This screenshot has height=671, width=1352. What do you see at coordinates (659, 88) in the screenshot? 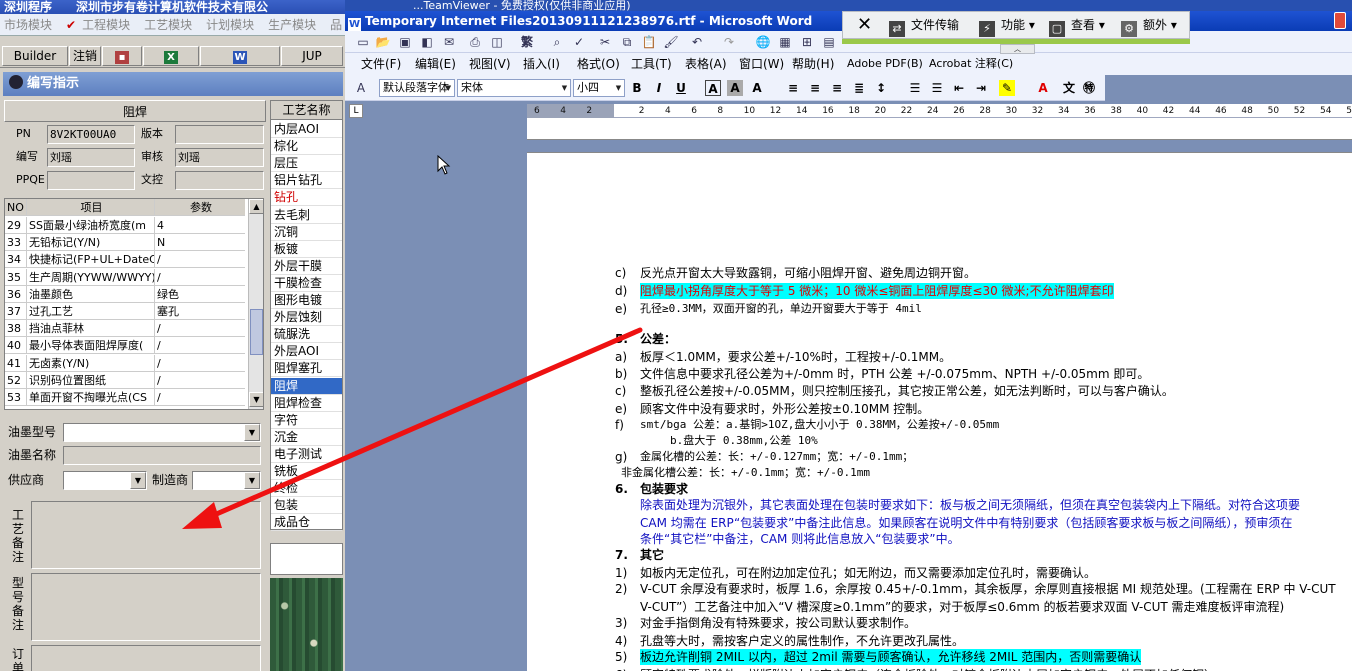
I see `italic-icon: I` at bounding box center [659, 88].